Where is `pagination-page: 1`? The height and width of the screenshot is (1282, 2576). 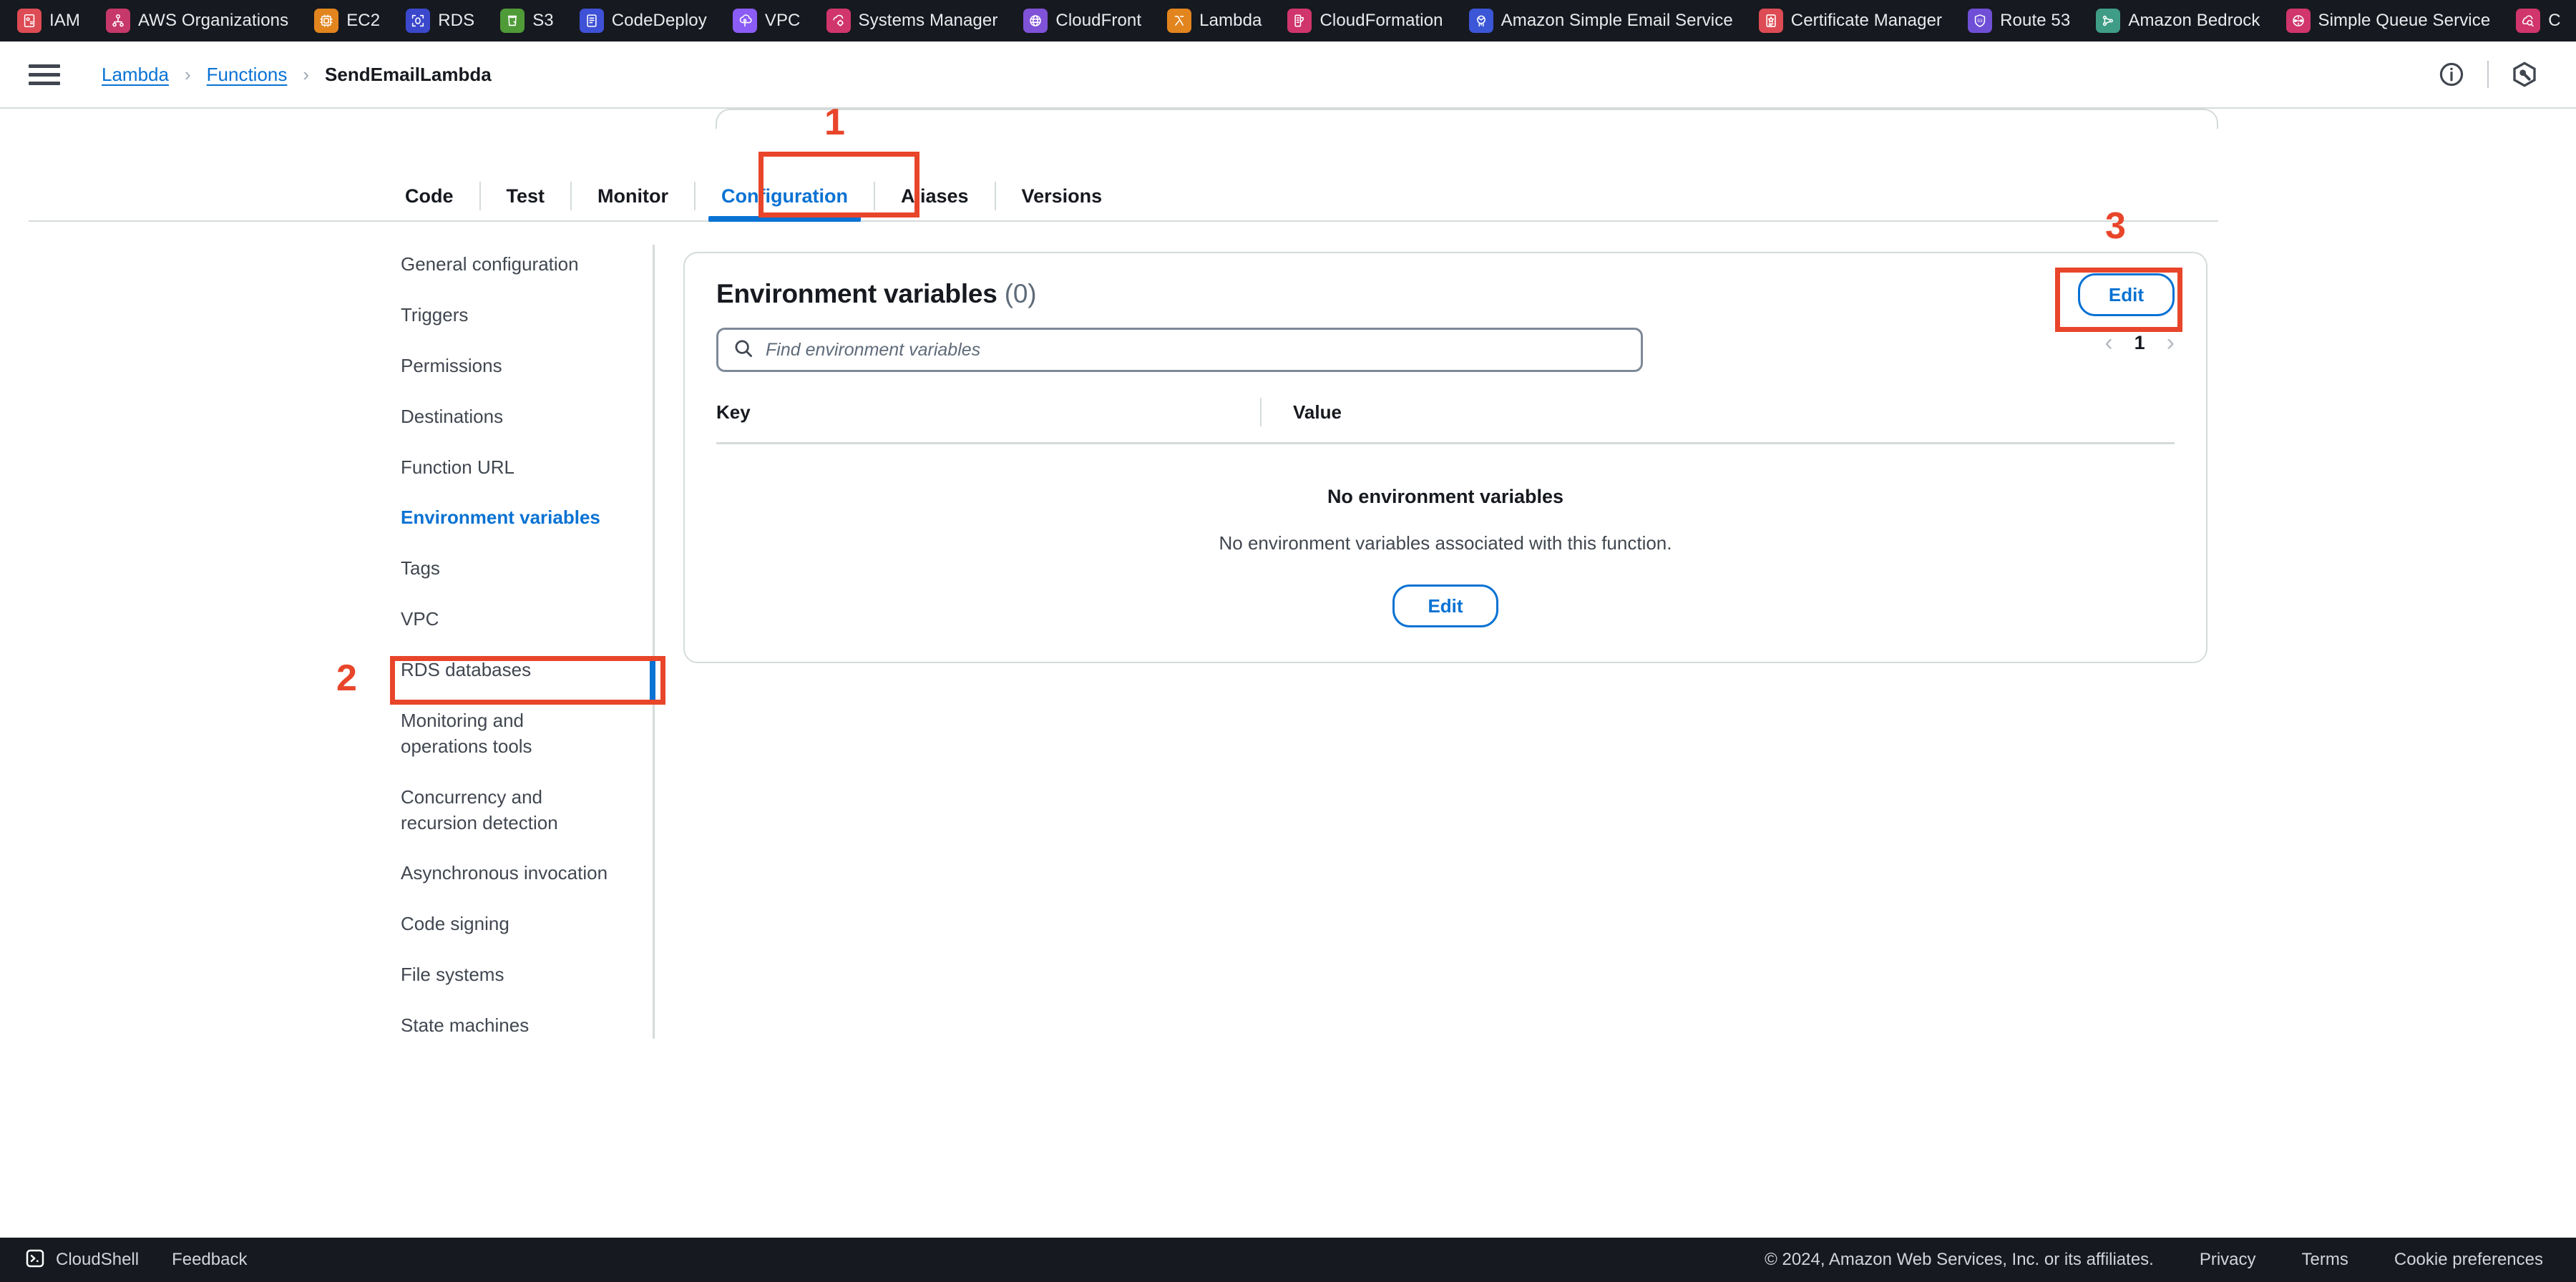 pagination-page: 1 is located at coordinates (2140, 343).